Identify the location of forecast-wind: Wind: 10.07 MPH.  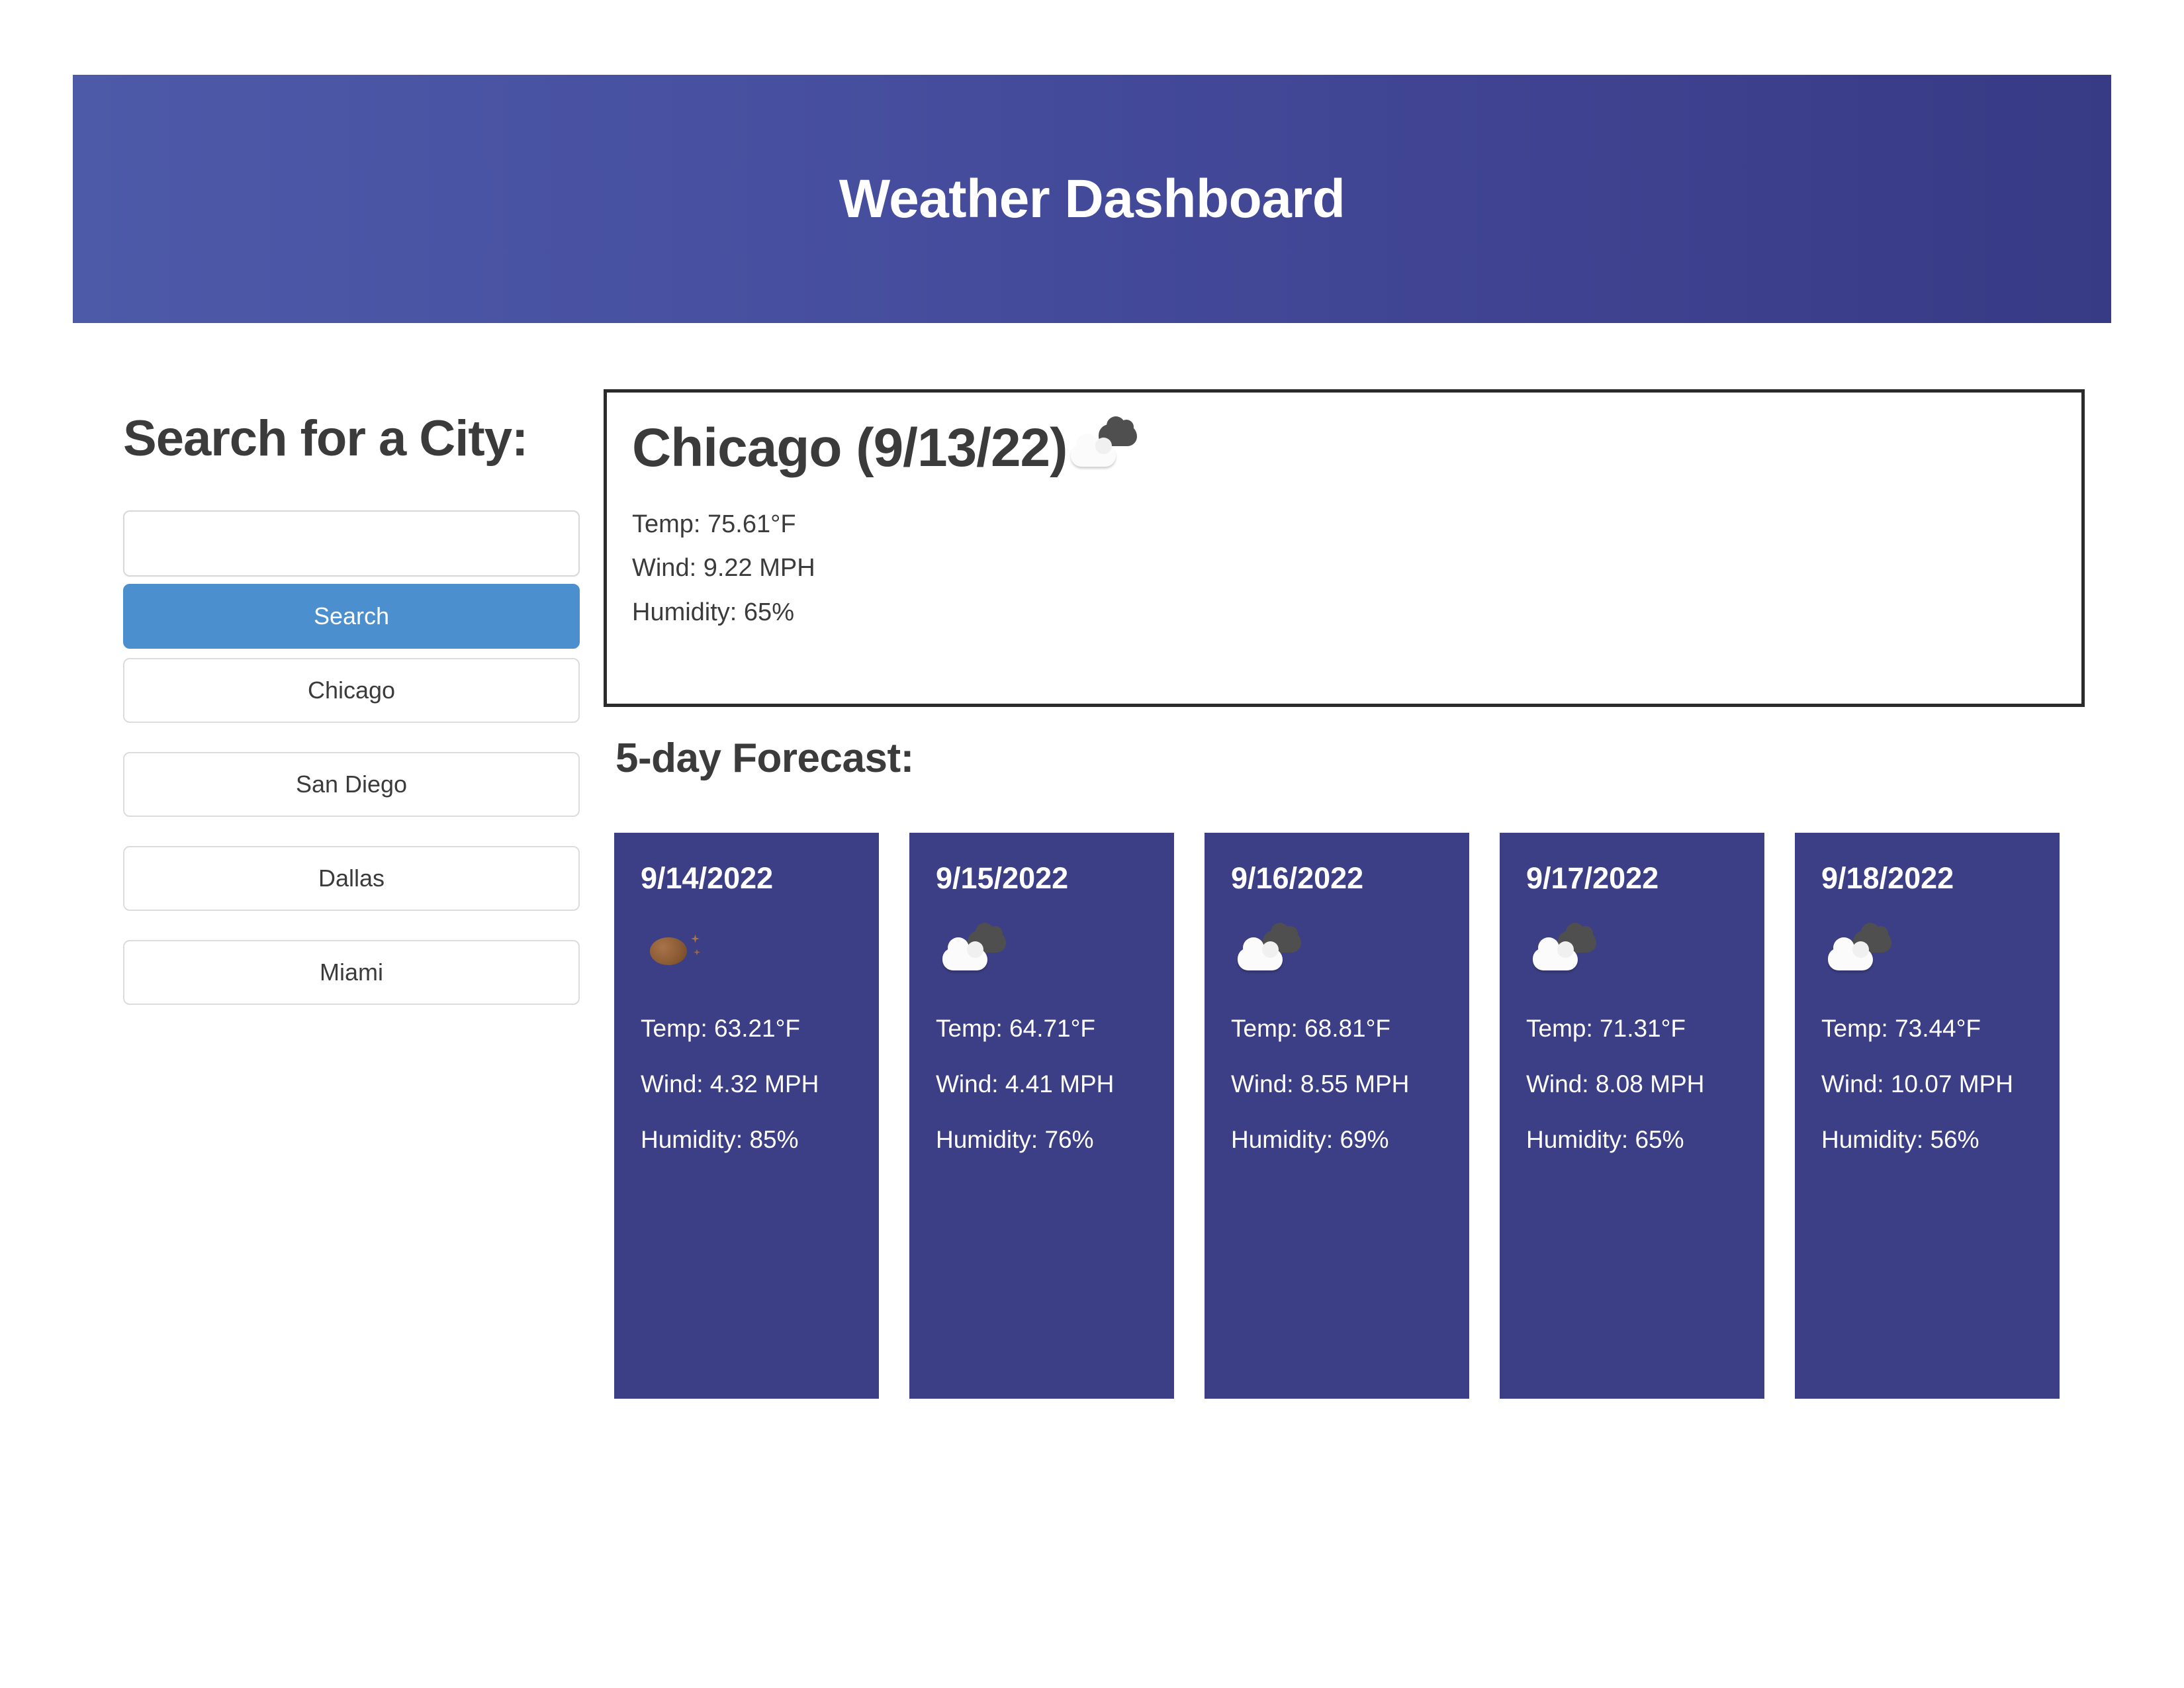
(1917, 1084).